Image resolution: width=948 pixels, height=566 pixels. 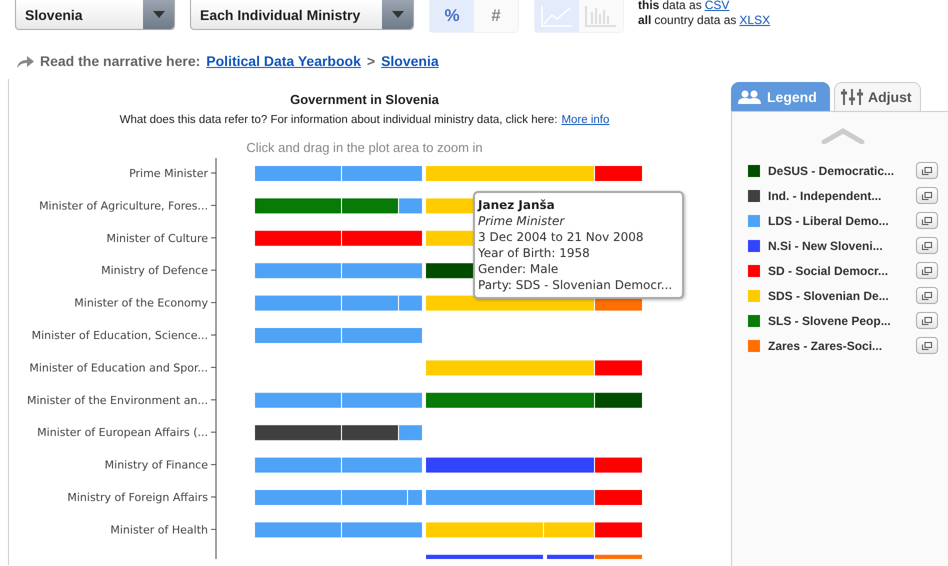 I want to click on row-label: Ministry of Foreign Affairs, so click(x=137, y=497).